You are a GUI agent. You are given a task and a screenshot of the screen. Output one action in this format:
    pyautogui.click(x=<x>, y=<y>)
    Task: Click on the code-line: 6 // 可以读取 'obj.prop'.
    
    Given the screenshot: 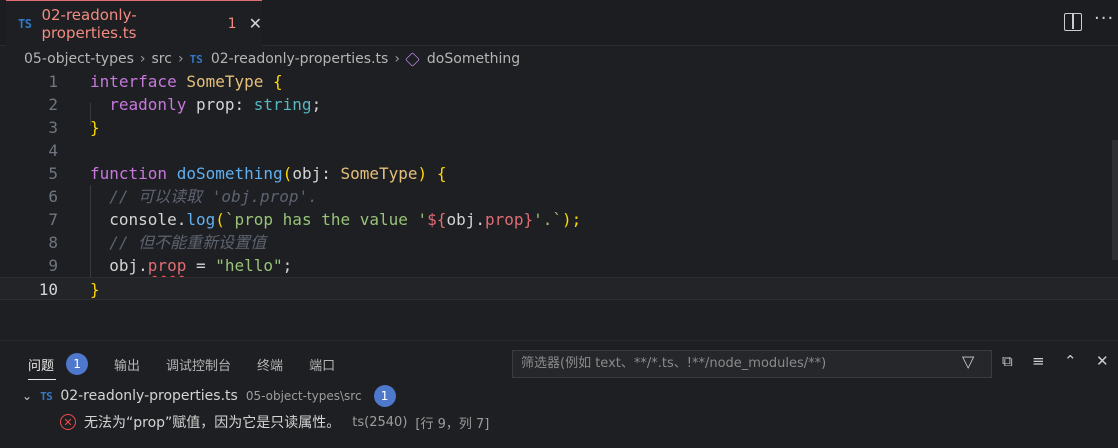 What is the action you would take?
    pyautogui.click(x=559, y=196)
    